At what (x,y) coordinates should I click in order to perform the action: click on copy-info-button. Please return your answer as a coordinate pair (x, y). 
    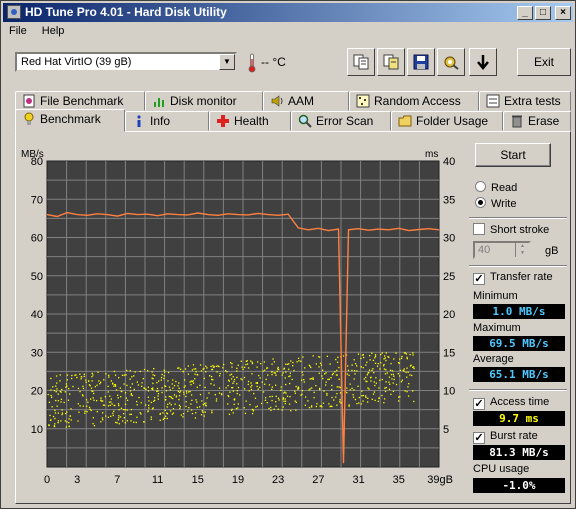
    Looking at the image, I should click on (361, 62).